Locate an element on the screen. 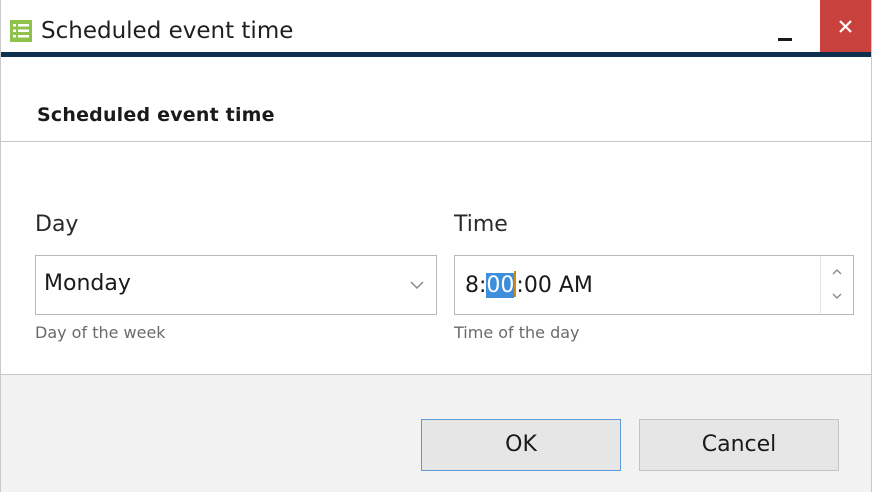  day-label: Day is located at coordinates (57, 224).